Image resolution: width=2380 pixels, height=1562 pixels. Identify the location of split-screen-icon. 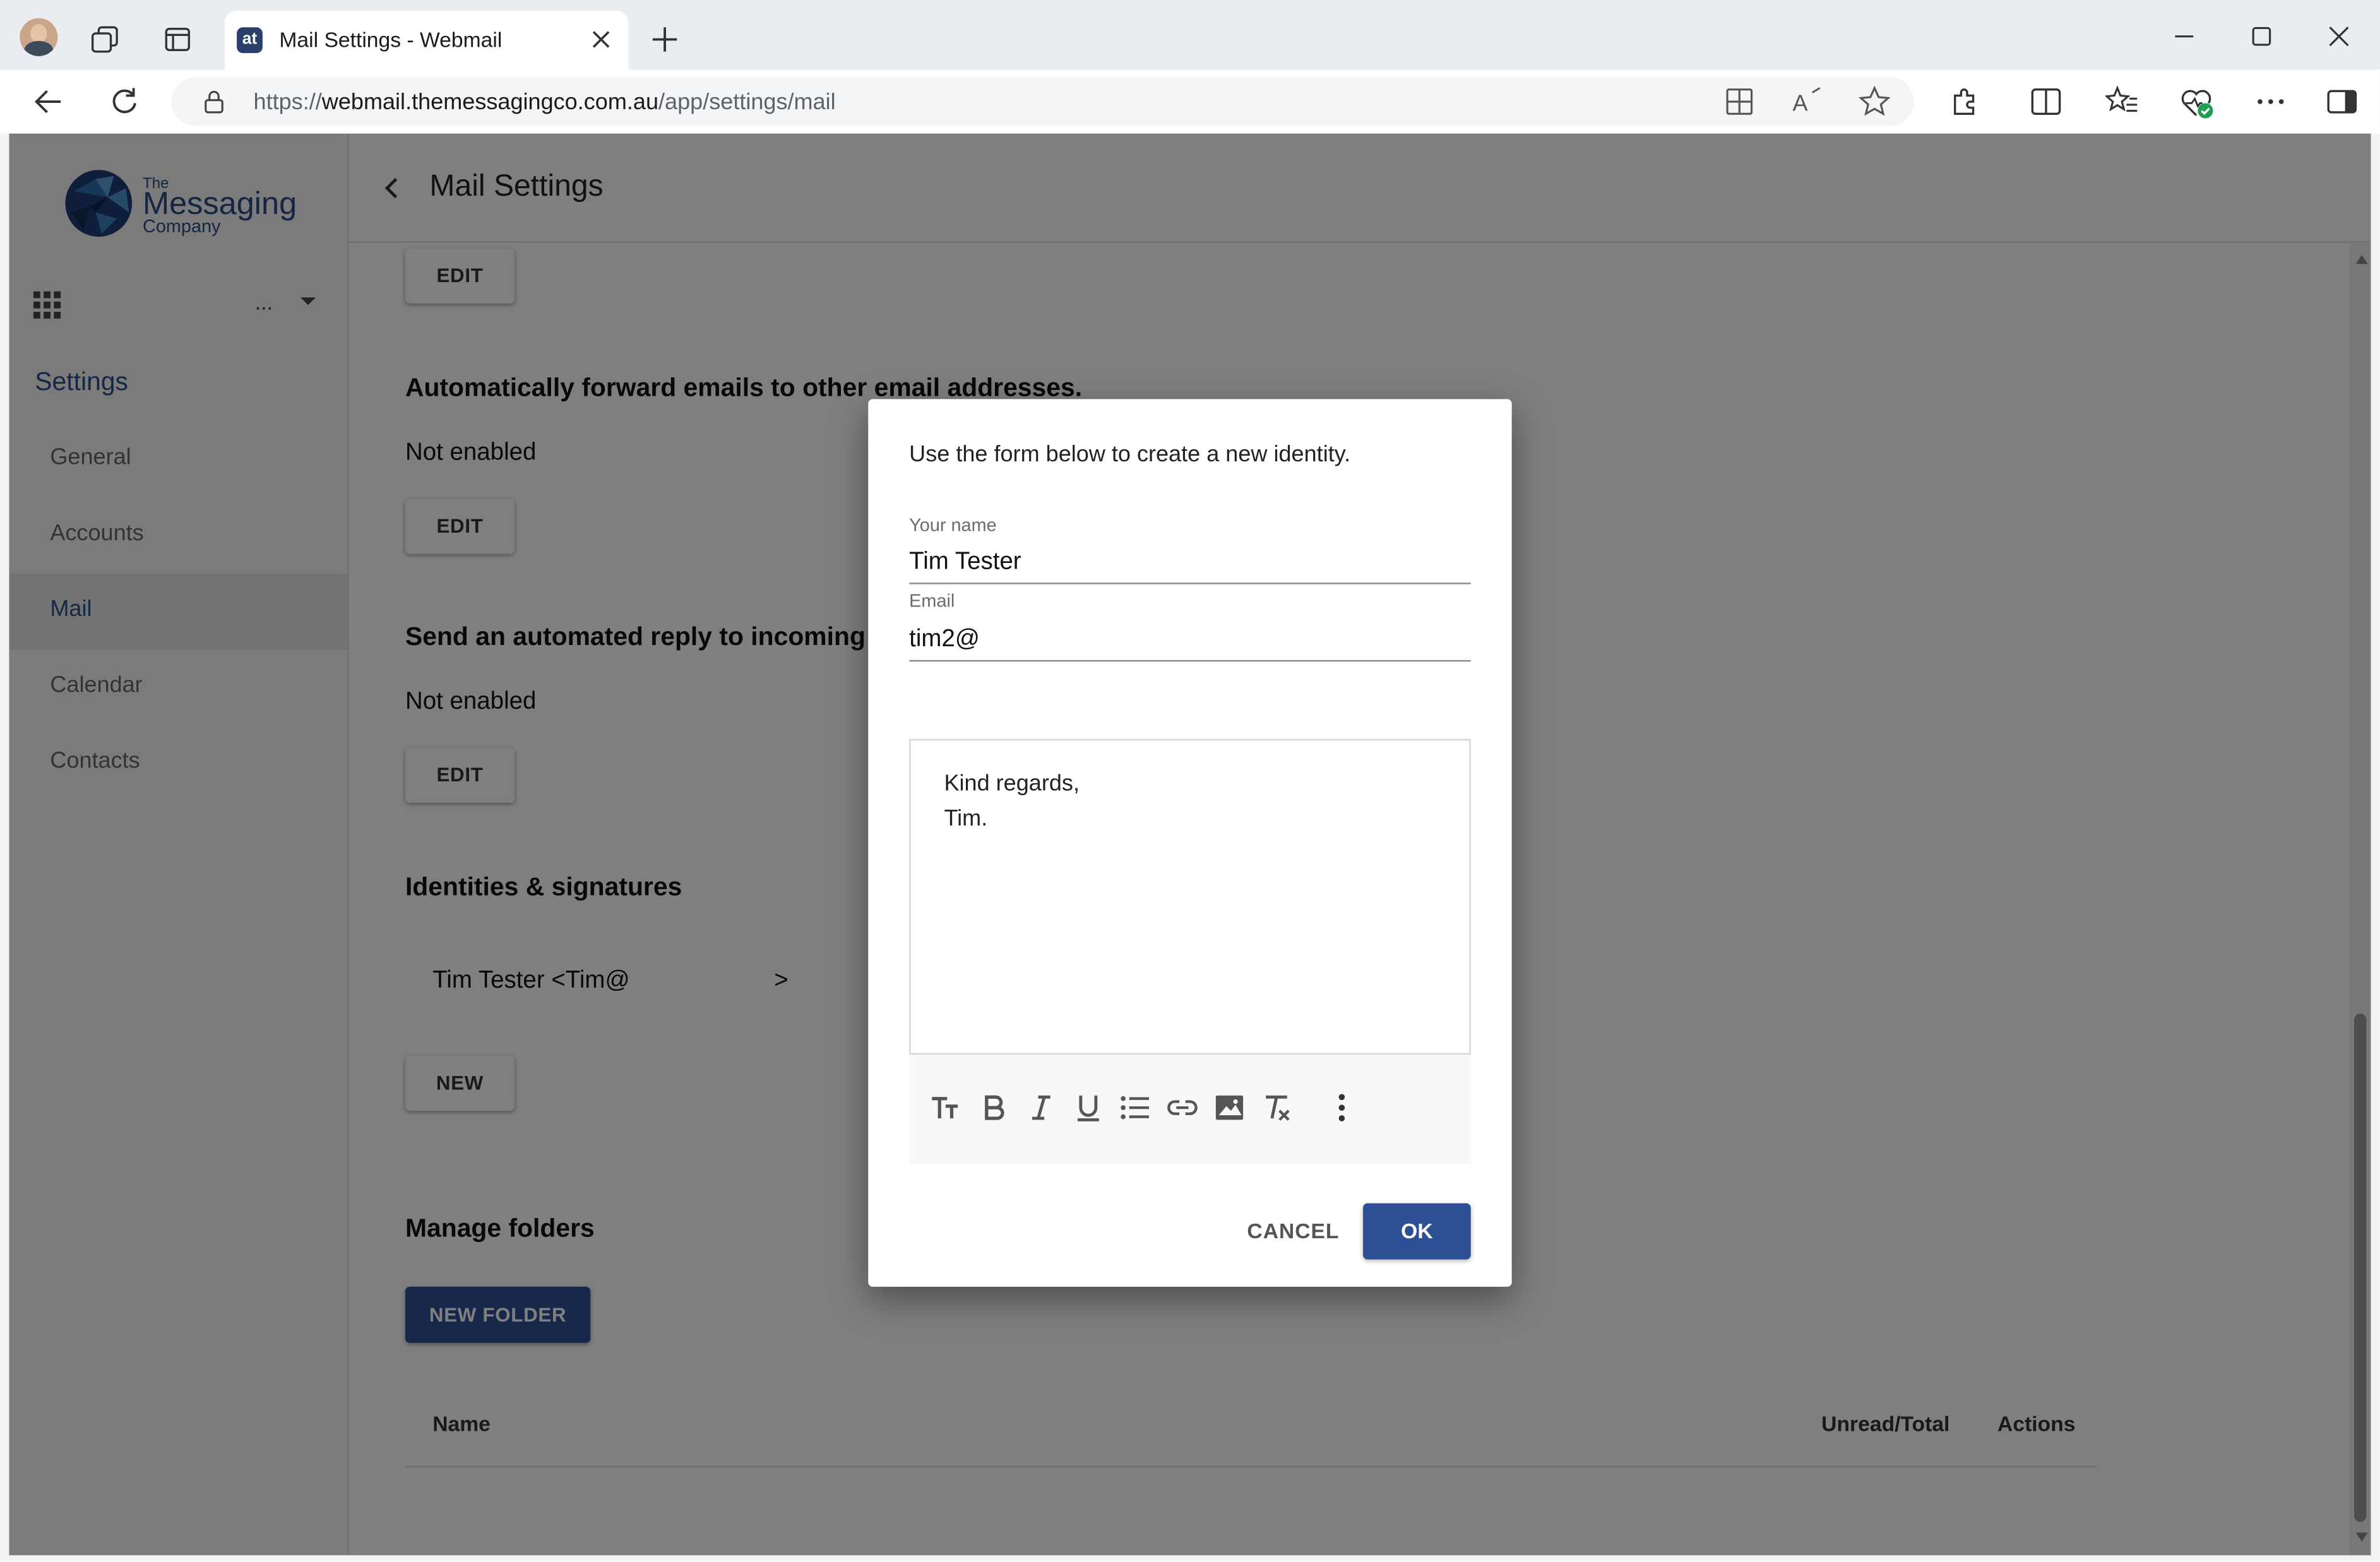
(2046, 102).